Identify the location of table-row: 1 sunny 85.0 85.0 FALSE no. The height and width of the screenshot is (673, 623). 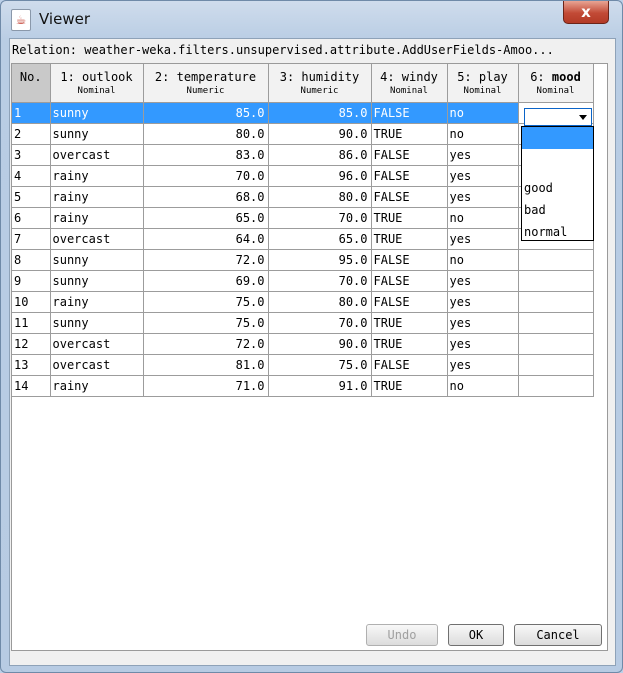
(303, 113).